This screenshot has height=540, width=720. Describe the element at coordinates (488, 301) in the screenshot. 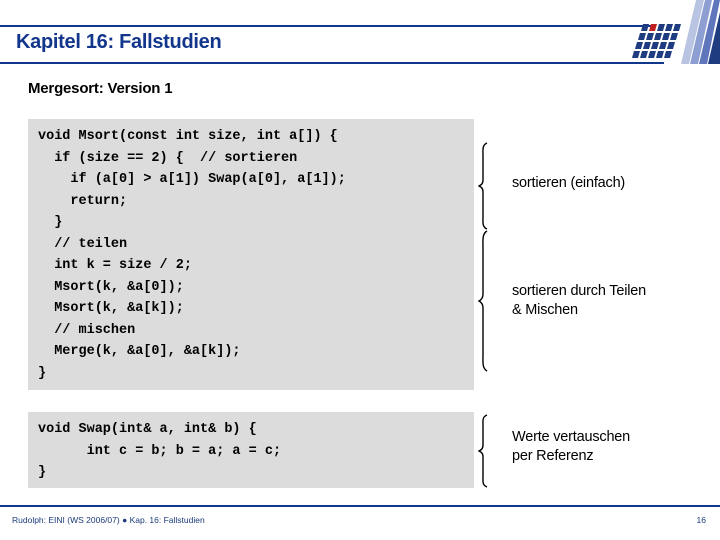

I see `brace-sortieren-teilen-icon` at that location.